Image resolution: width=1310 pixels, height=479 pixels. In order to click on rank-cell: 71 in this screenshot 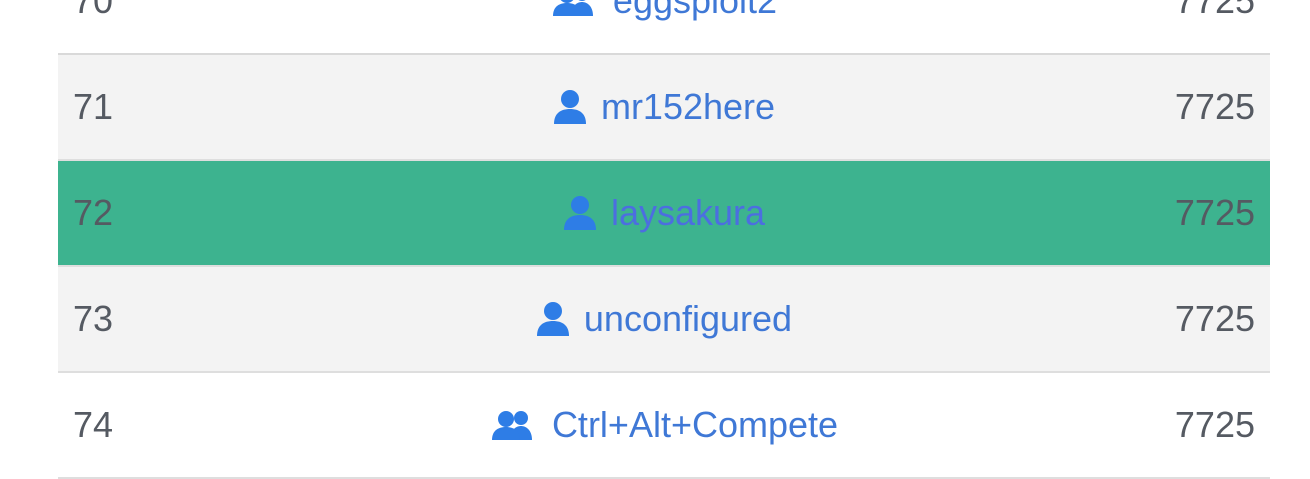, I will do `click(93, 106)`.